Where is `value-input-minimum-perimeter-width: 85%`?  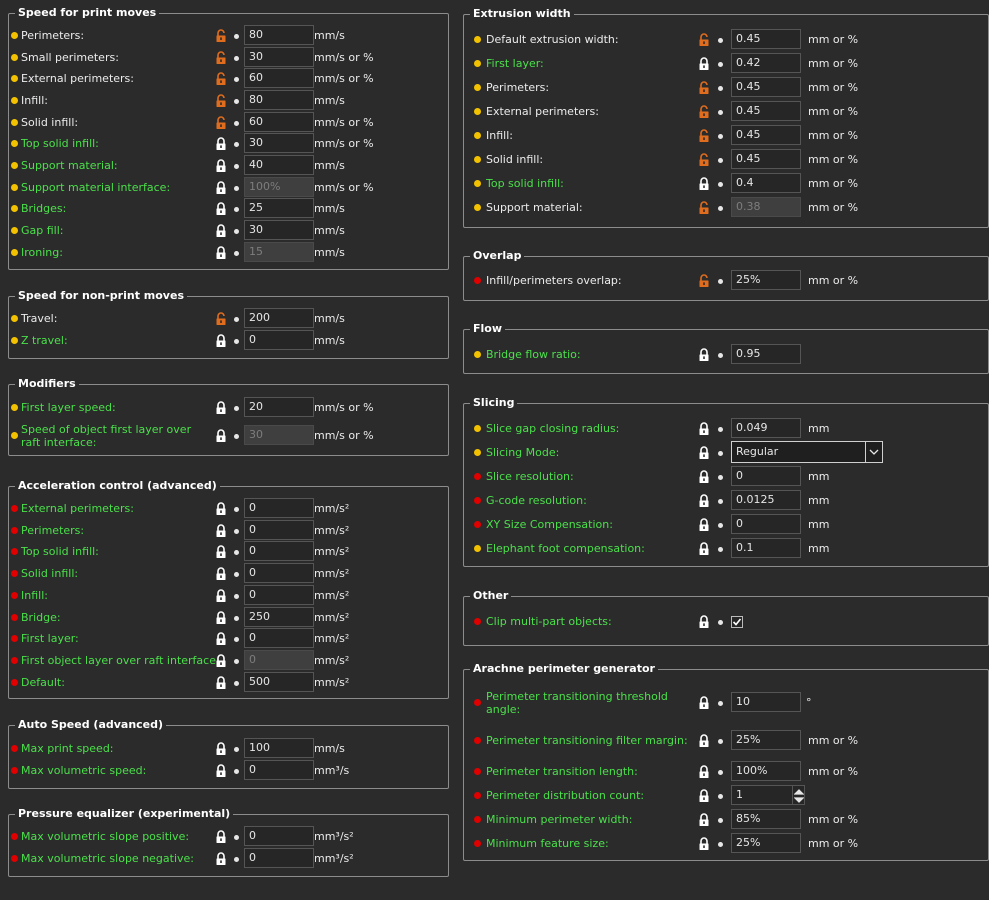
value-input-minimum-perimeter-width: 85% is located at coordinates (766, 819).